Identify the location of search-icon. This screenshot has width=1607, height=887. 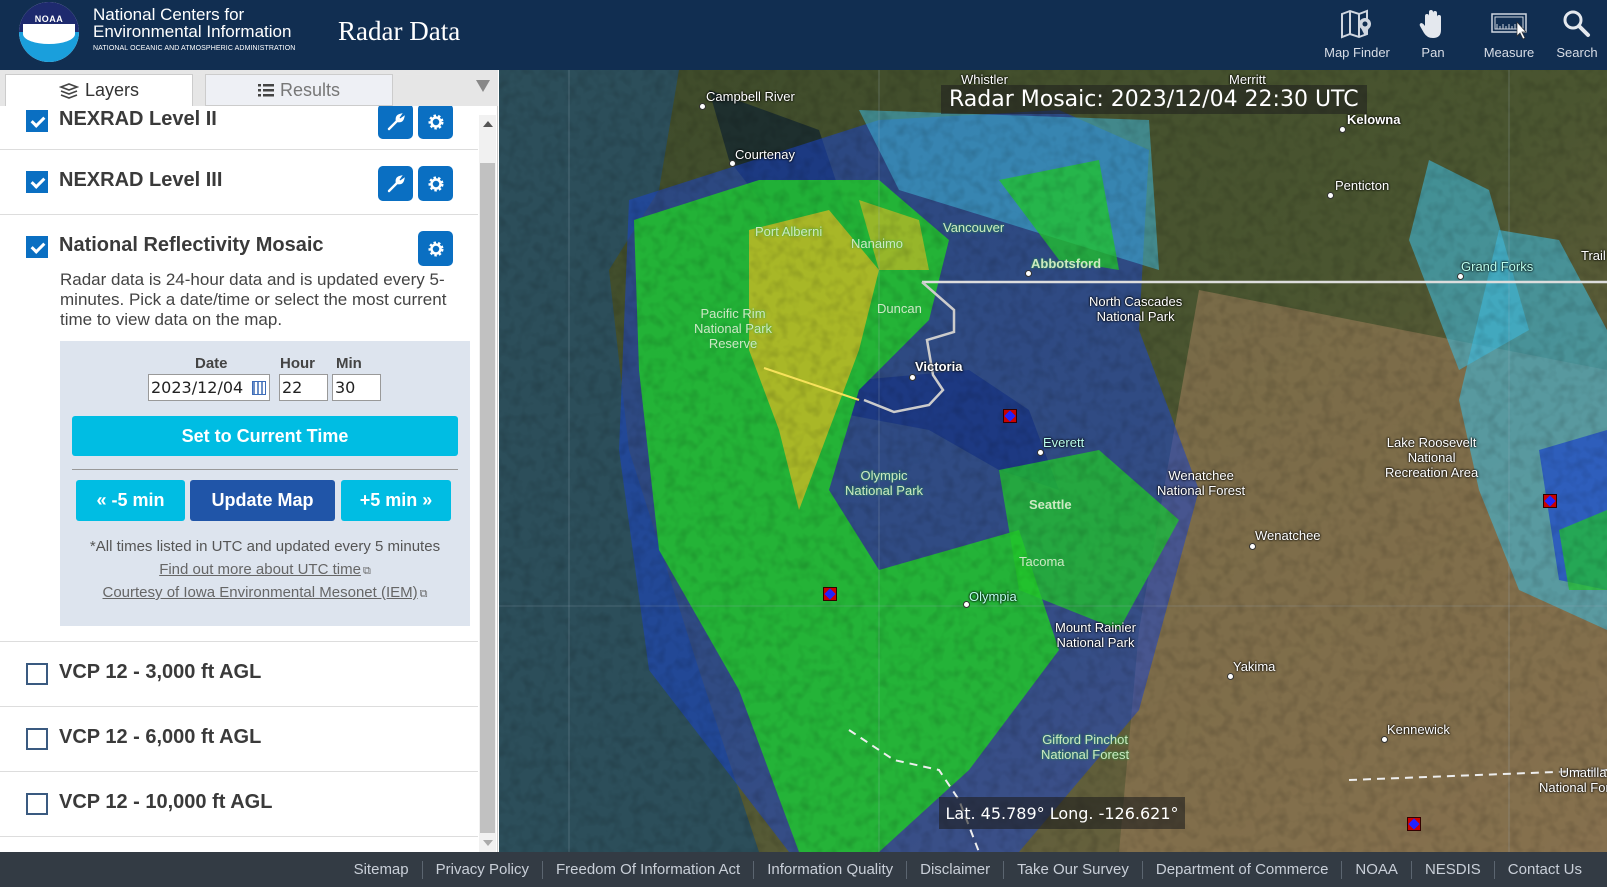
(1576, 23).